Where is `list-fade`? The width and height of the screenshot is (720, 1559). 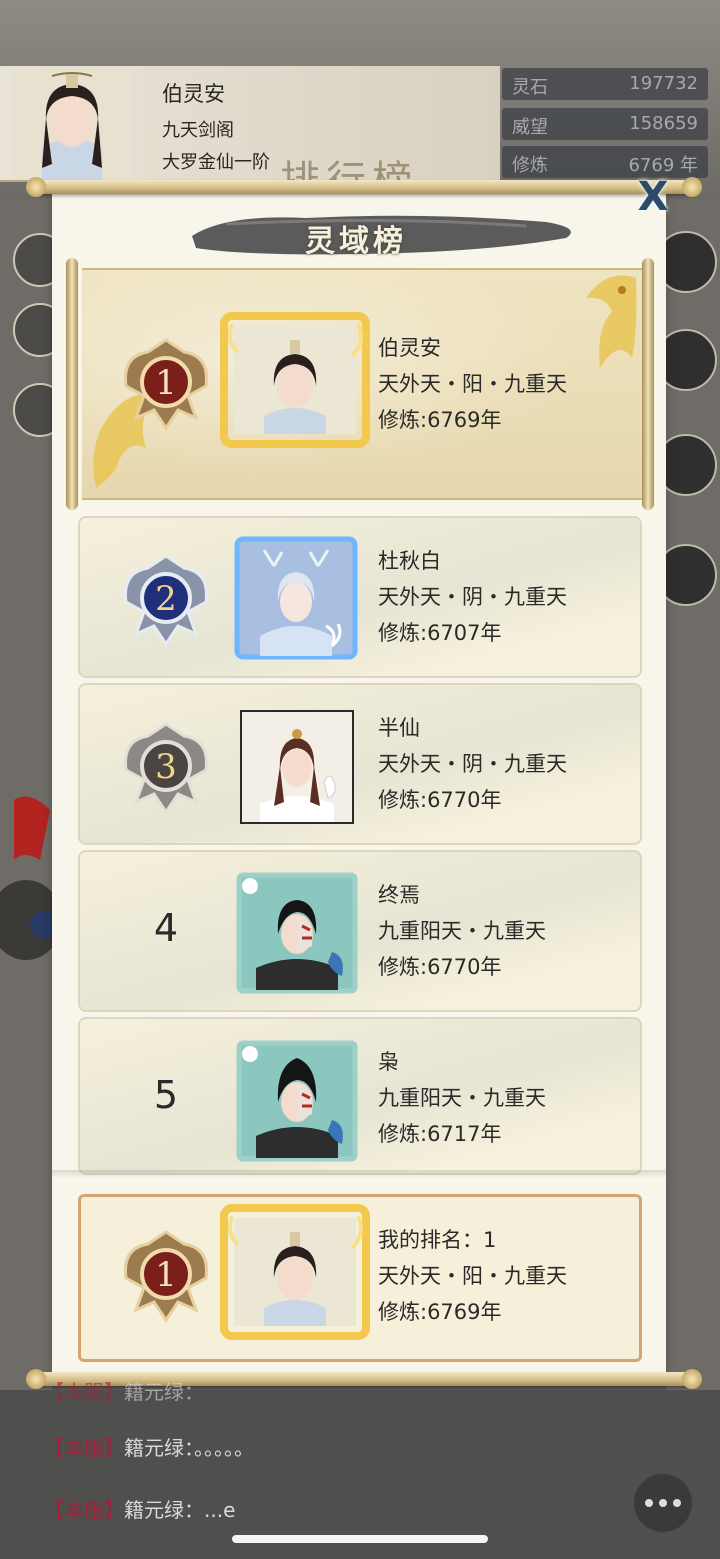
list-fade is located at coordinates (359, 1174).